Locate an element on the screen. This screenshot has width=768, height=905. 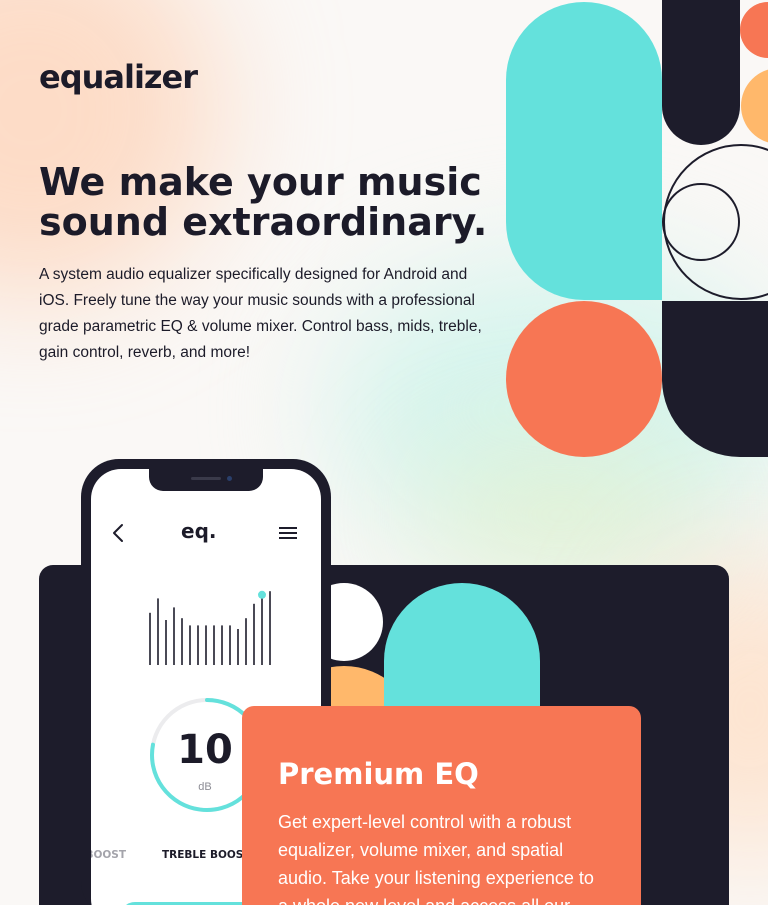
app-logo: eq. is located at coordinates (198, 531).